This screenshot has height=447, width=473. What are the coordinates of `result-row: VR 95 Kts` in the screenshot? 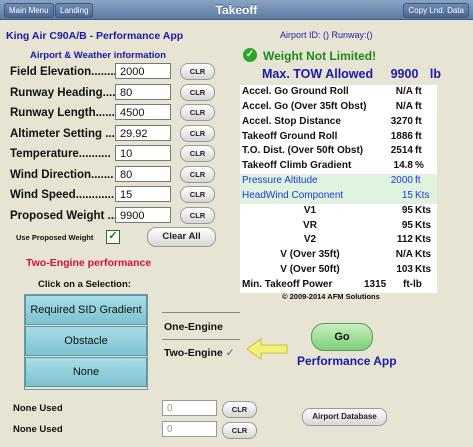 It's located at (338, 226).